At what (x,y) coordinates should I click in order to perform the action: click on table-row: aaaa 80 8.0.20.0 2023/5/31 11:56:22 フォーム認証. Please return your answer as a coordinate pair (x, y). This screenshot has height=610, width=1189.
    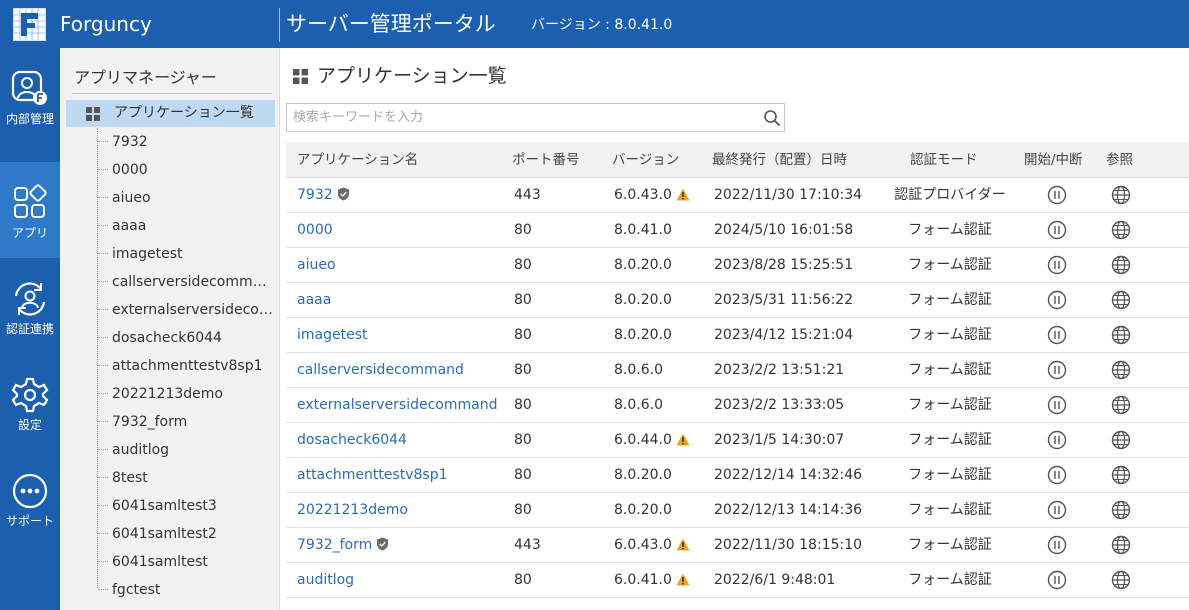
    Looking at the image, I should click on (737, 300).